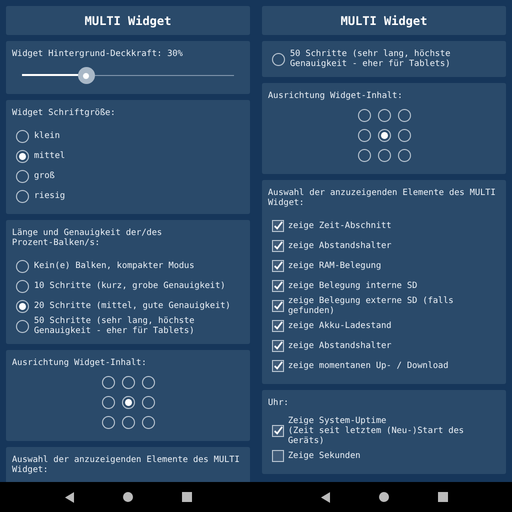  What do you see at coordinates (335, 266) in the screenshot?
I see `option-label: zeige RAM-Belegung` at bounding box center [335, 266].